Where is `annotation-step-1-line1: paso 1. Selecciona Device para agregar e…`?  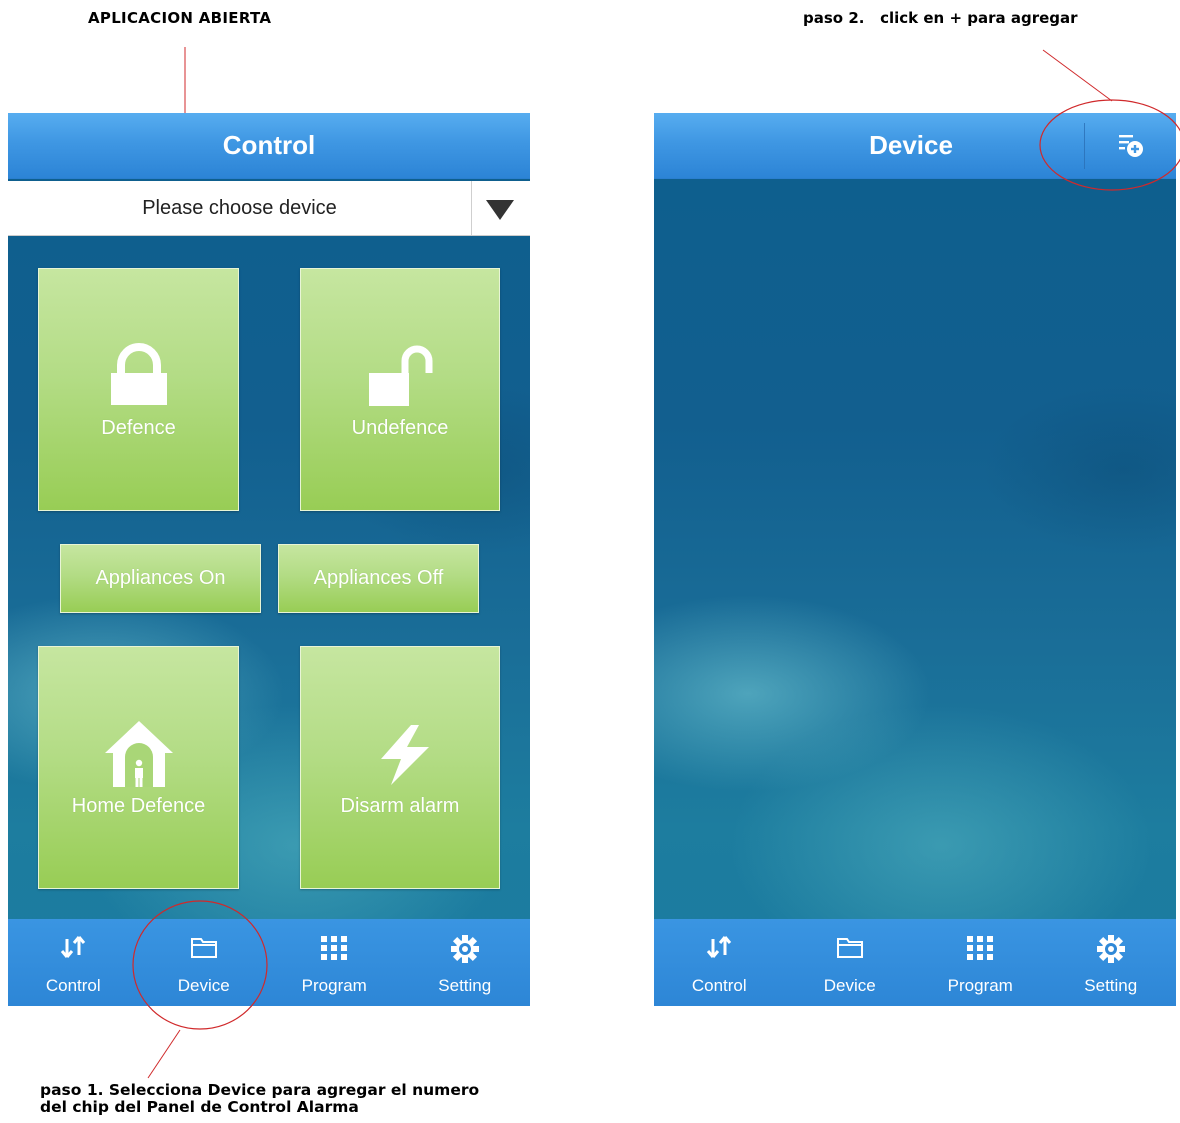
annotation-step-1-line1: paso 1. Selecciona Device para agregar e… is located at coordinates (260, 1090).